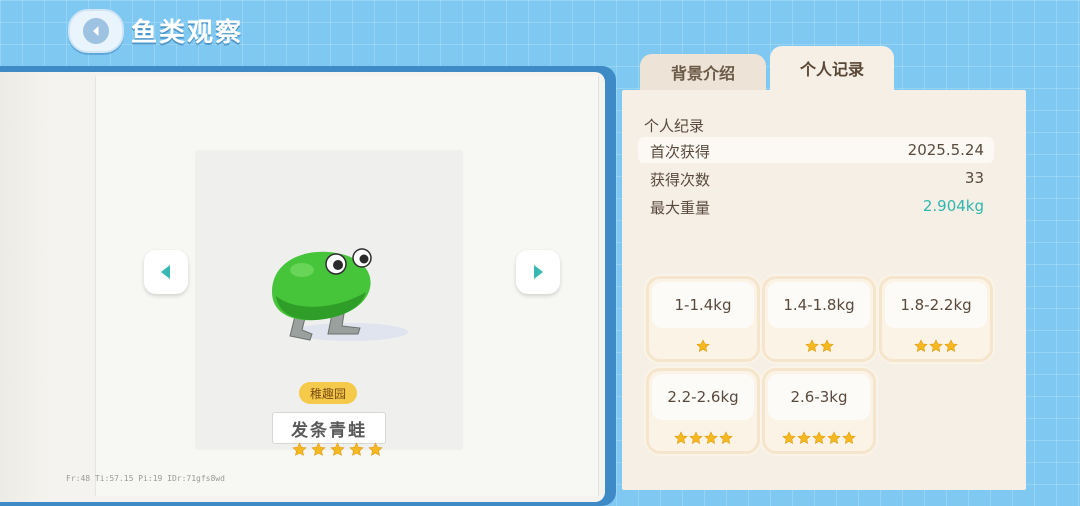 The image size is (1080, 506). I want to click on record-heading: 个人纪录, so click(674, 126).